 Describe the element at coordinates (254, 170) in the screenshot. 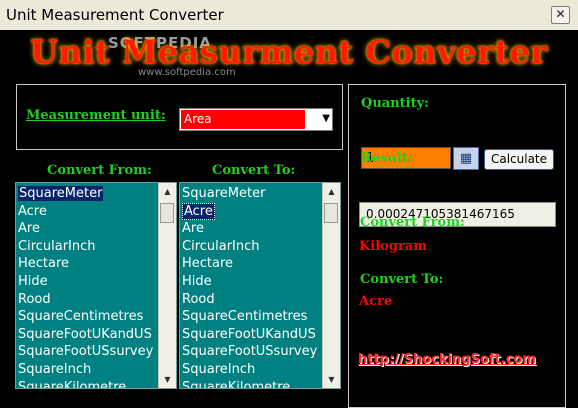

I see `convert-to-header: Convert To:` at that location.